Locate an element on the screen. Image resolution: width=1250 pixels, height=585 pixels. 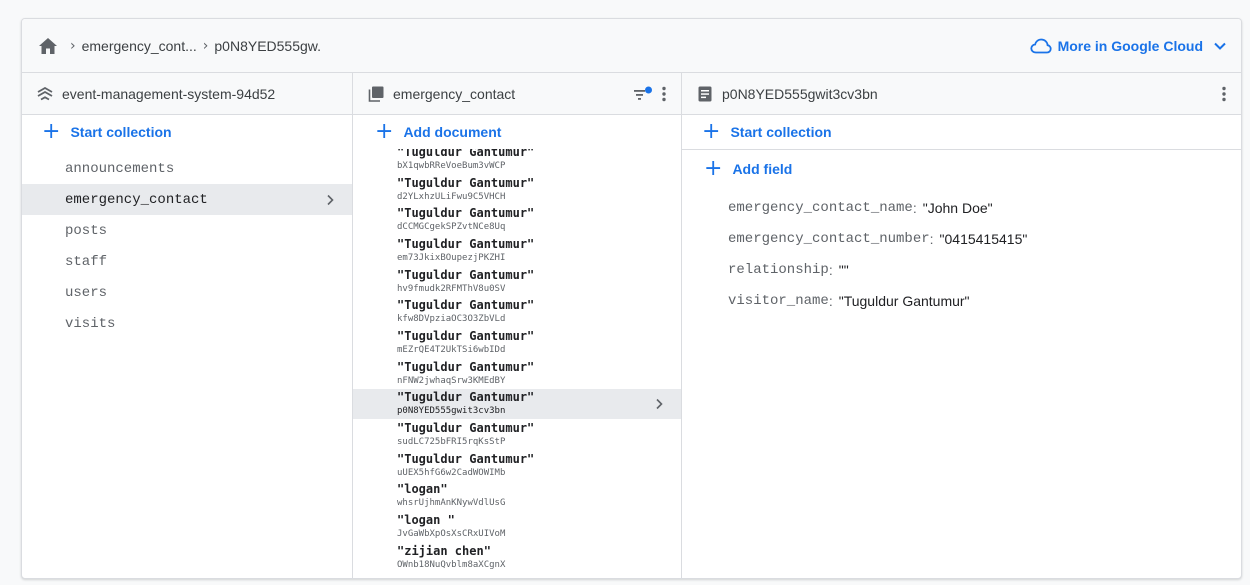
field-row-2: relationship: "" is located at coordinates (984, 269).